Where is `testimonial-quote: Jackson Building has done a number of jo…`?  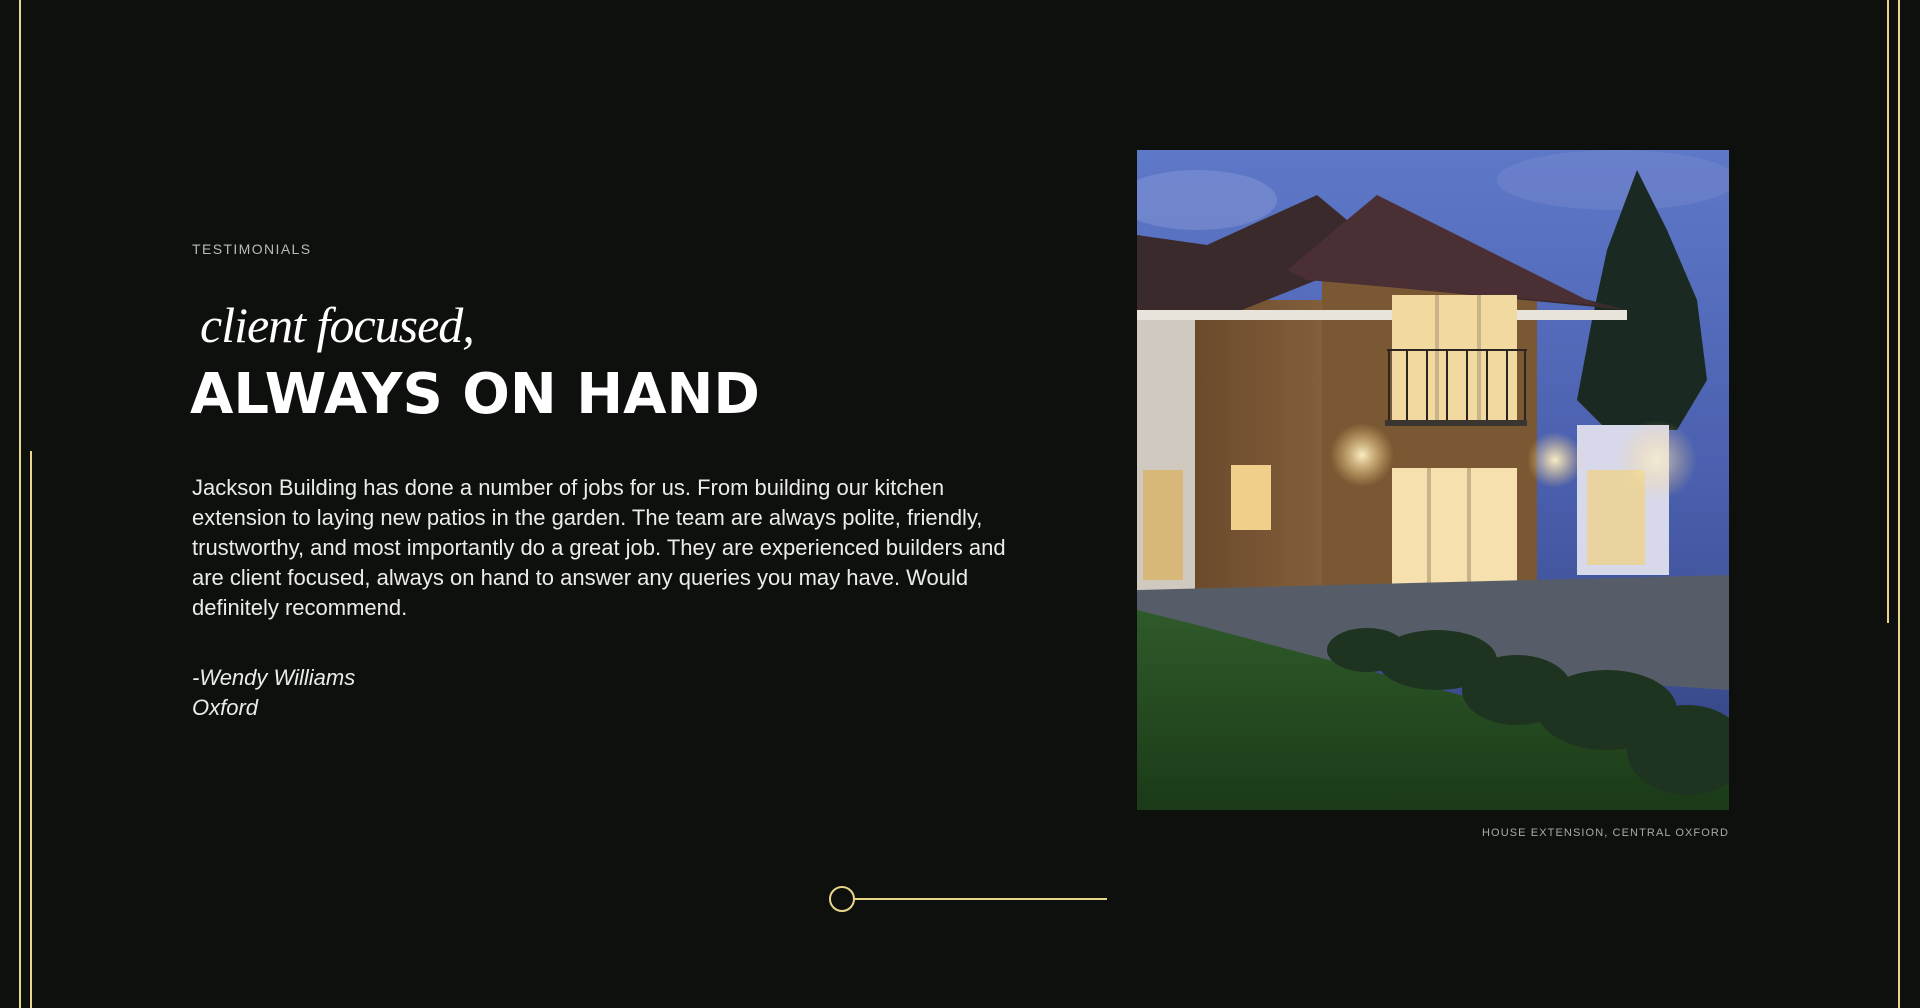
testimonial-quote: Jackson Building has done a number of jo… is located at coordinates (599, 547).